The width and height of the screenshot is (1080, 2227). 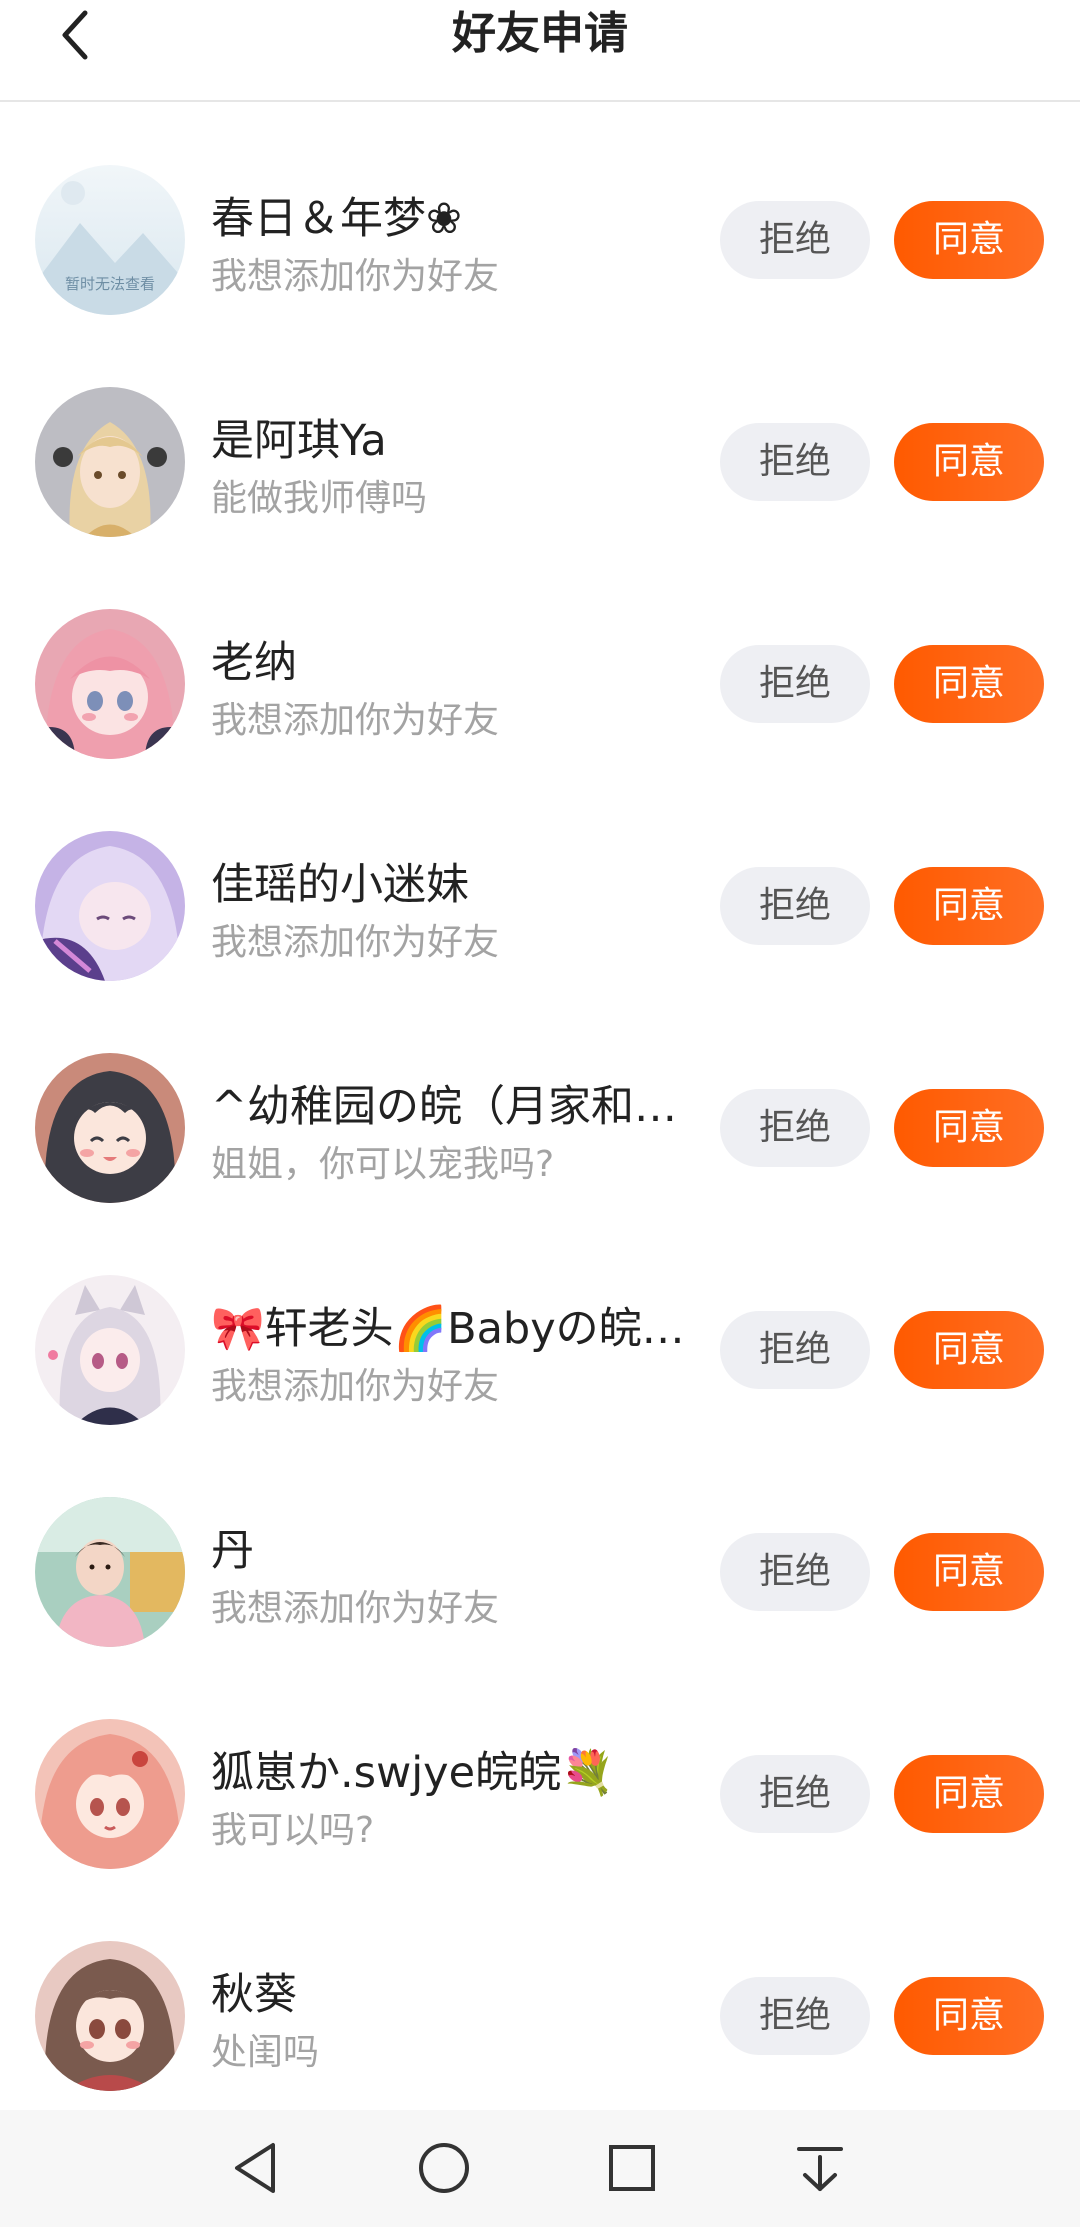 I want to click on back-triangle-icon, so click(x=255, y=2168).